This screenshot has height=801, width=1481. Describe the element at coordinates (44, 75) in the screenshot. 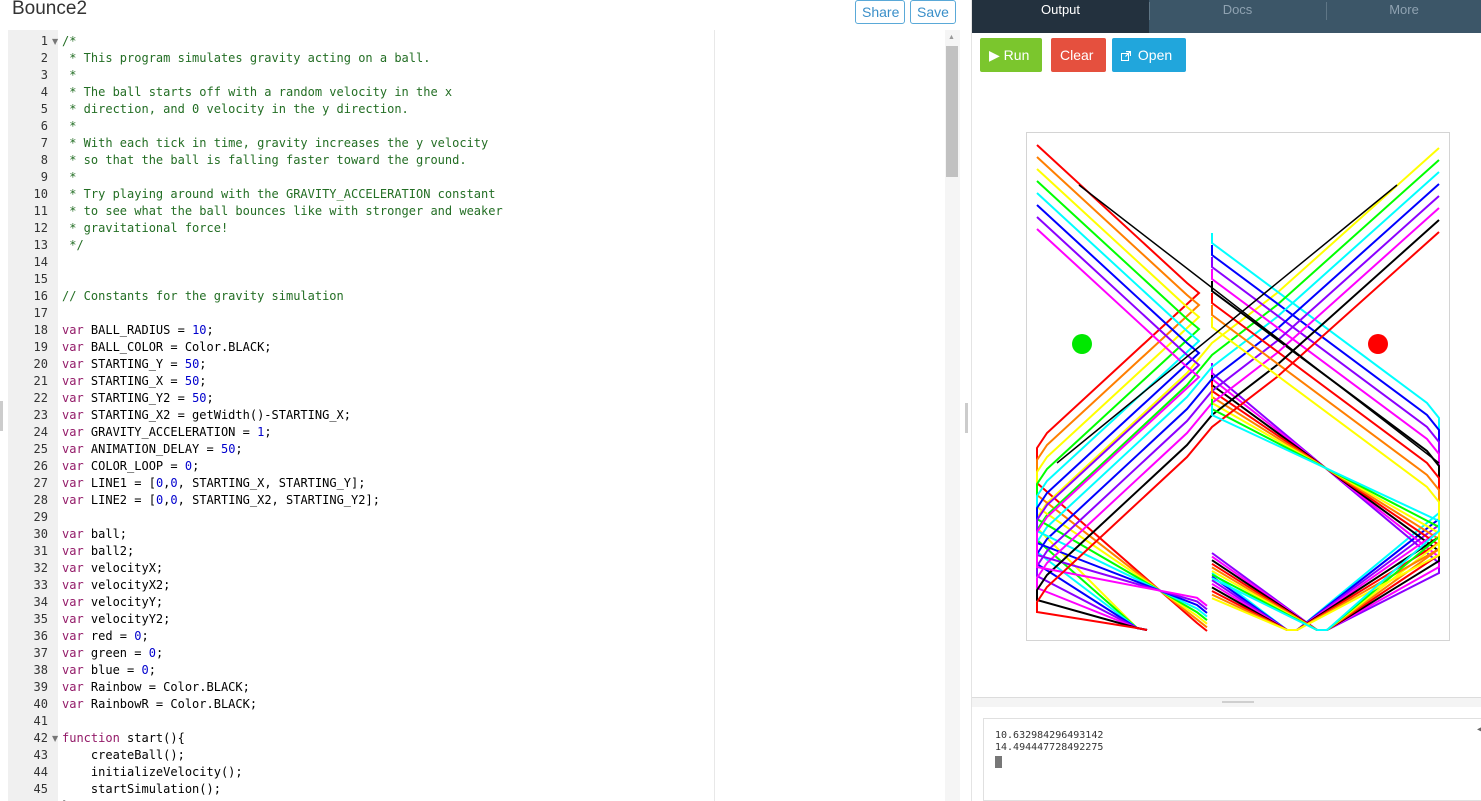

I see `line-number: 3` at that location.